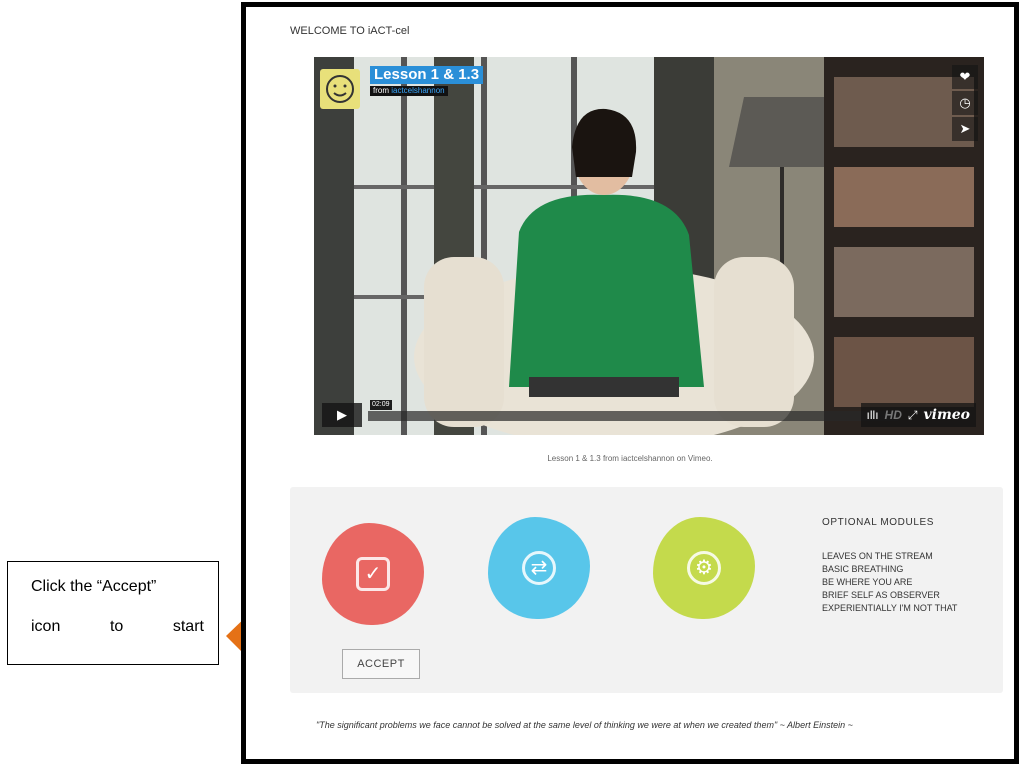  I want to click on module-link: BRIEF SELF AS OBSERVER, so click(889, 595).